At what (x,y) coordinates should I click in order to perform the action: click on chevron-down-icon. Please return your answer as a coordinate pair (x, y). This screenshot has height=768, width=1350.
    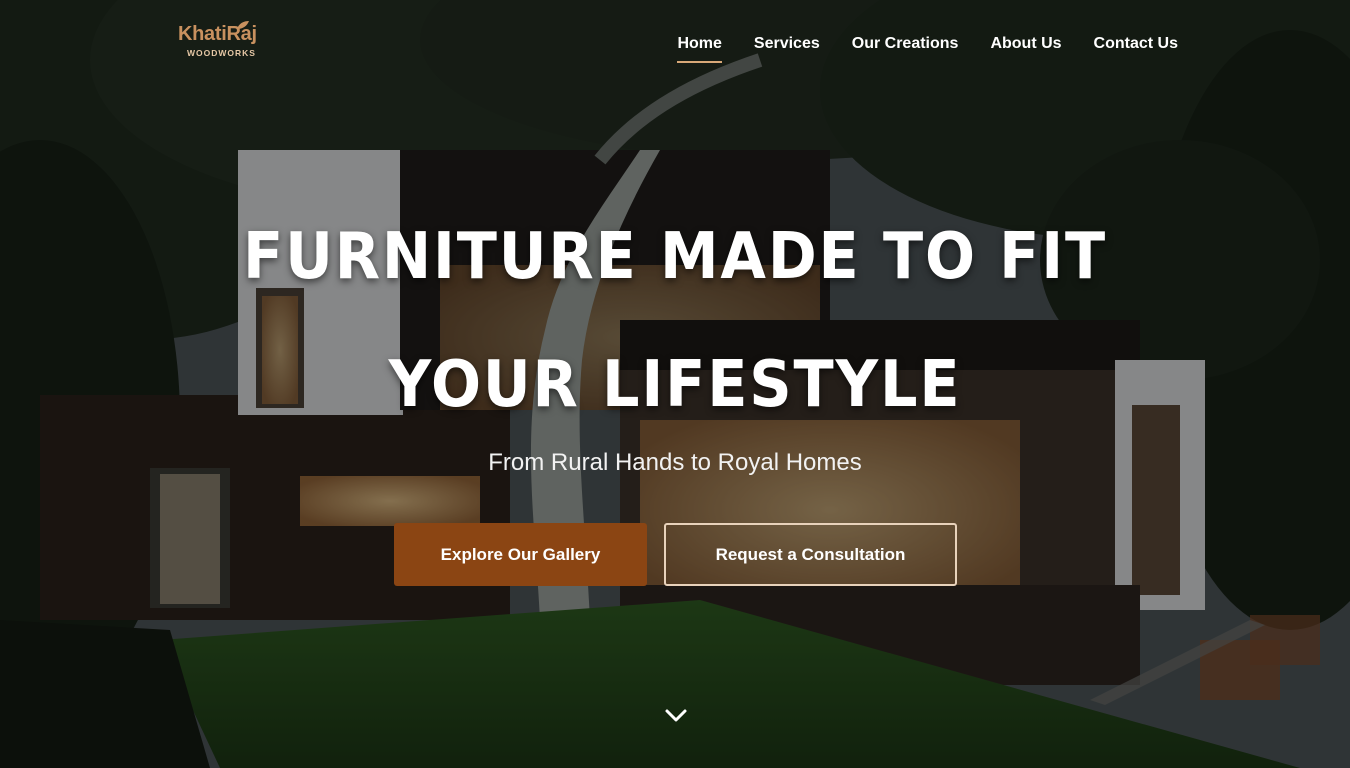
    Looking at the image, I should click on (676, 716).